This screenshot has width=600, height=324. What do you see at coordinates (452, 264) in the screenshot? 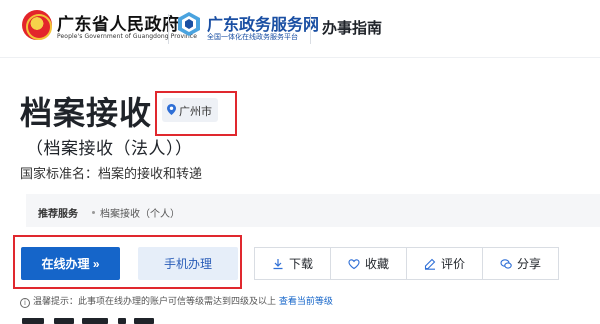
I see `evaluate-label: 评价` at bounding box center [452, 264].